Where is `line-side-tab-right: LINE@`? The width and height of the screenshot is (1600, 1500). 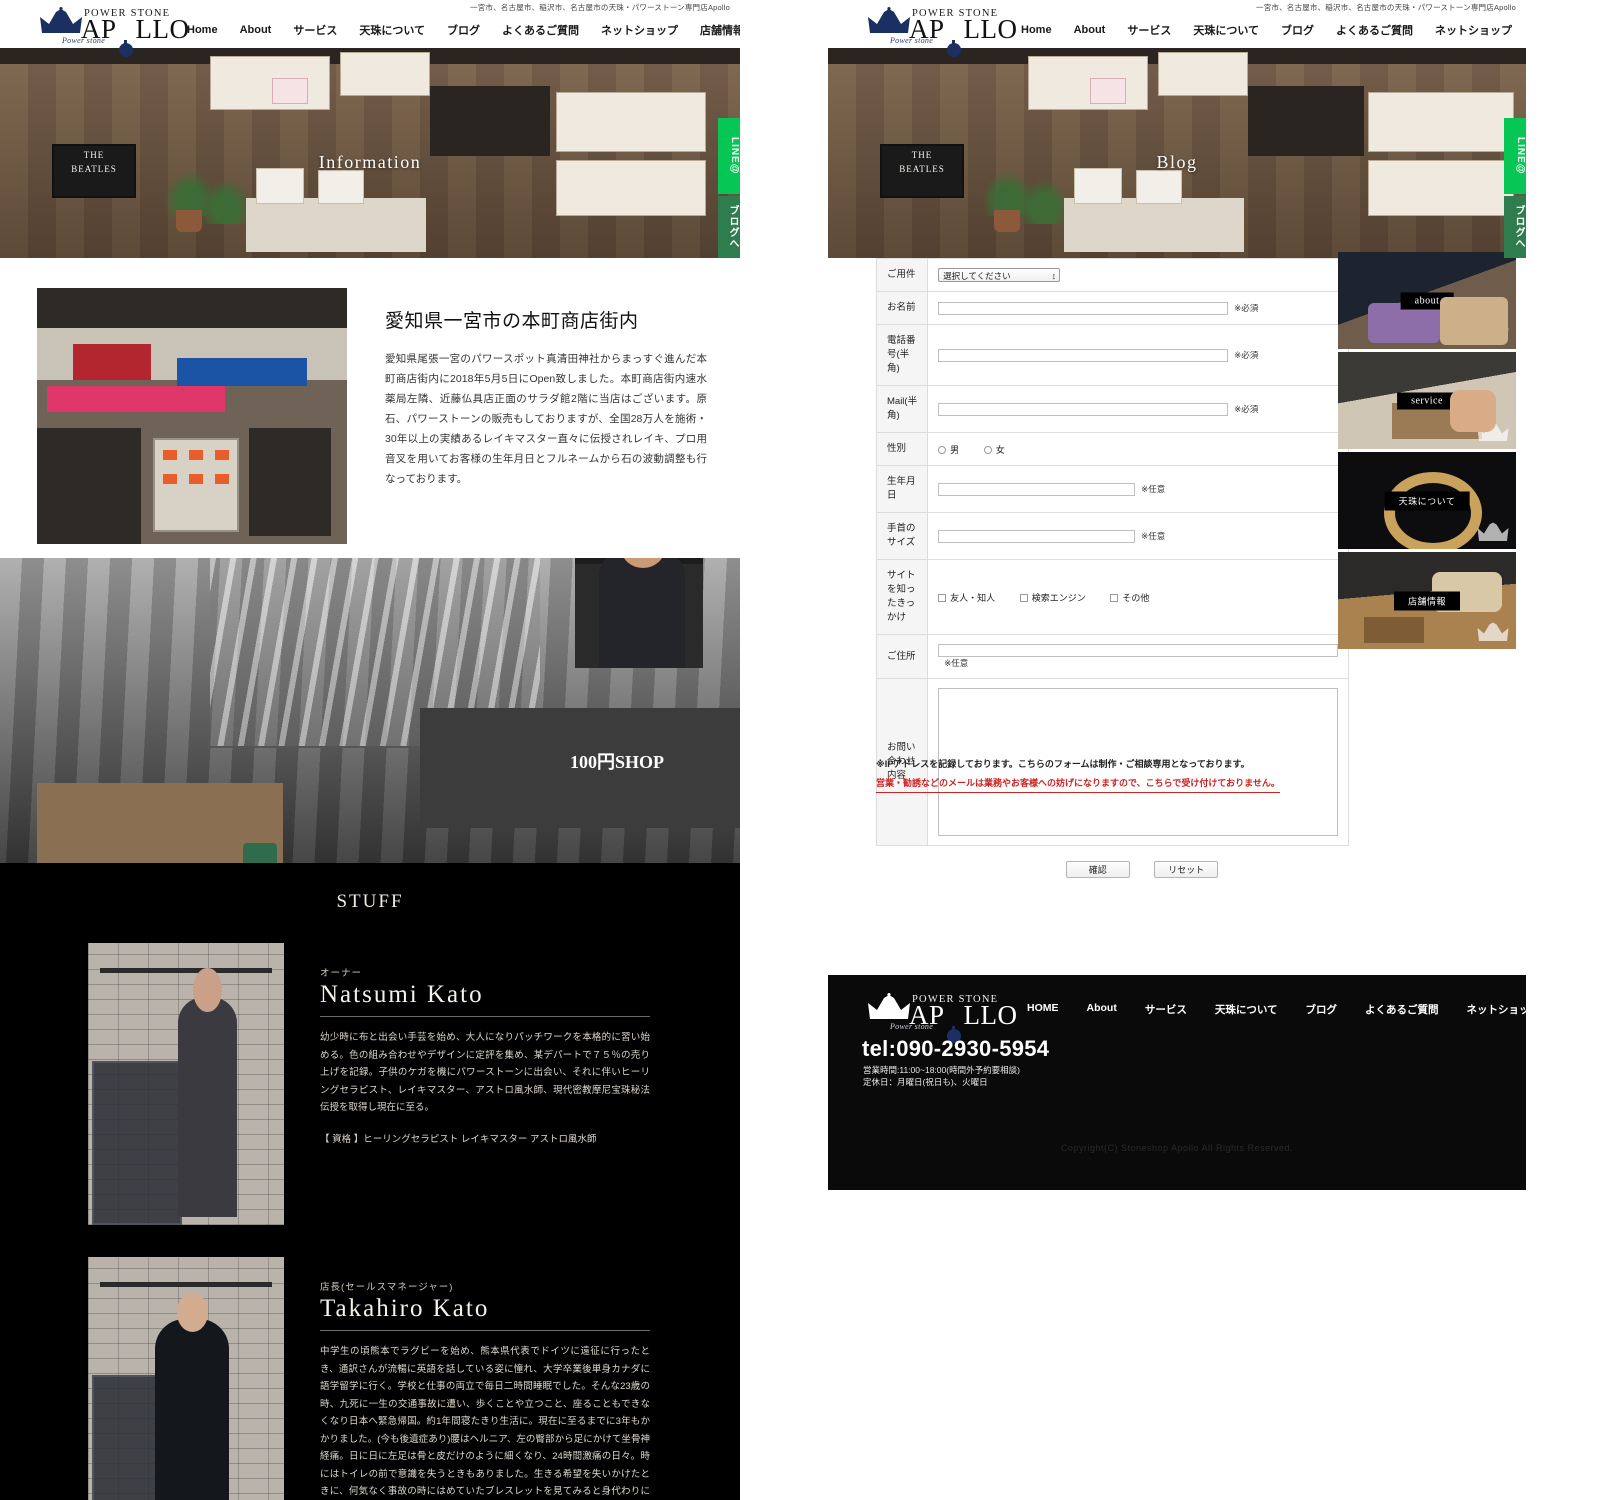
line-side-tab-right: LINE@ is located at coordinates (1515, 156).